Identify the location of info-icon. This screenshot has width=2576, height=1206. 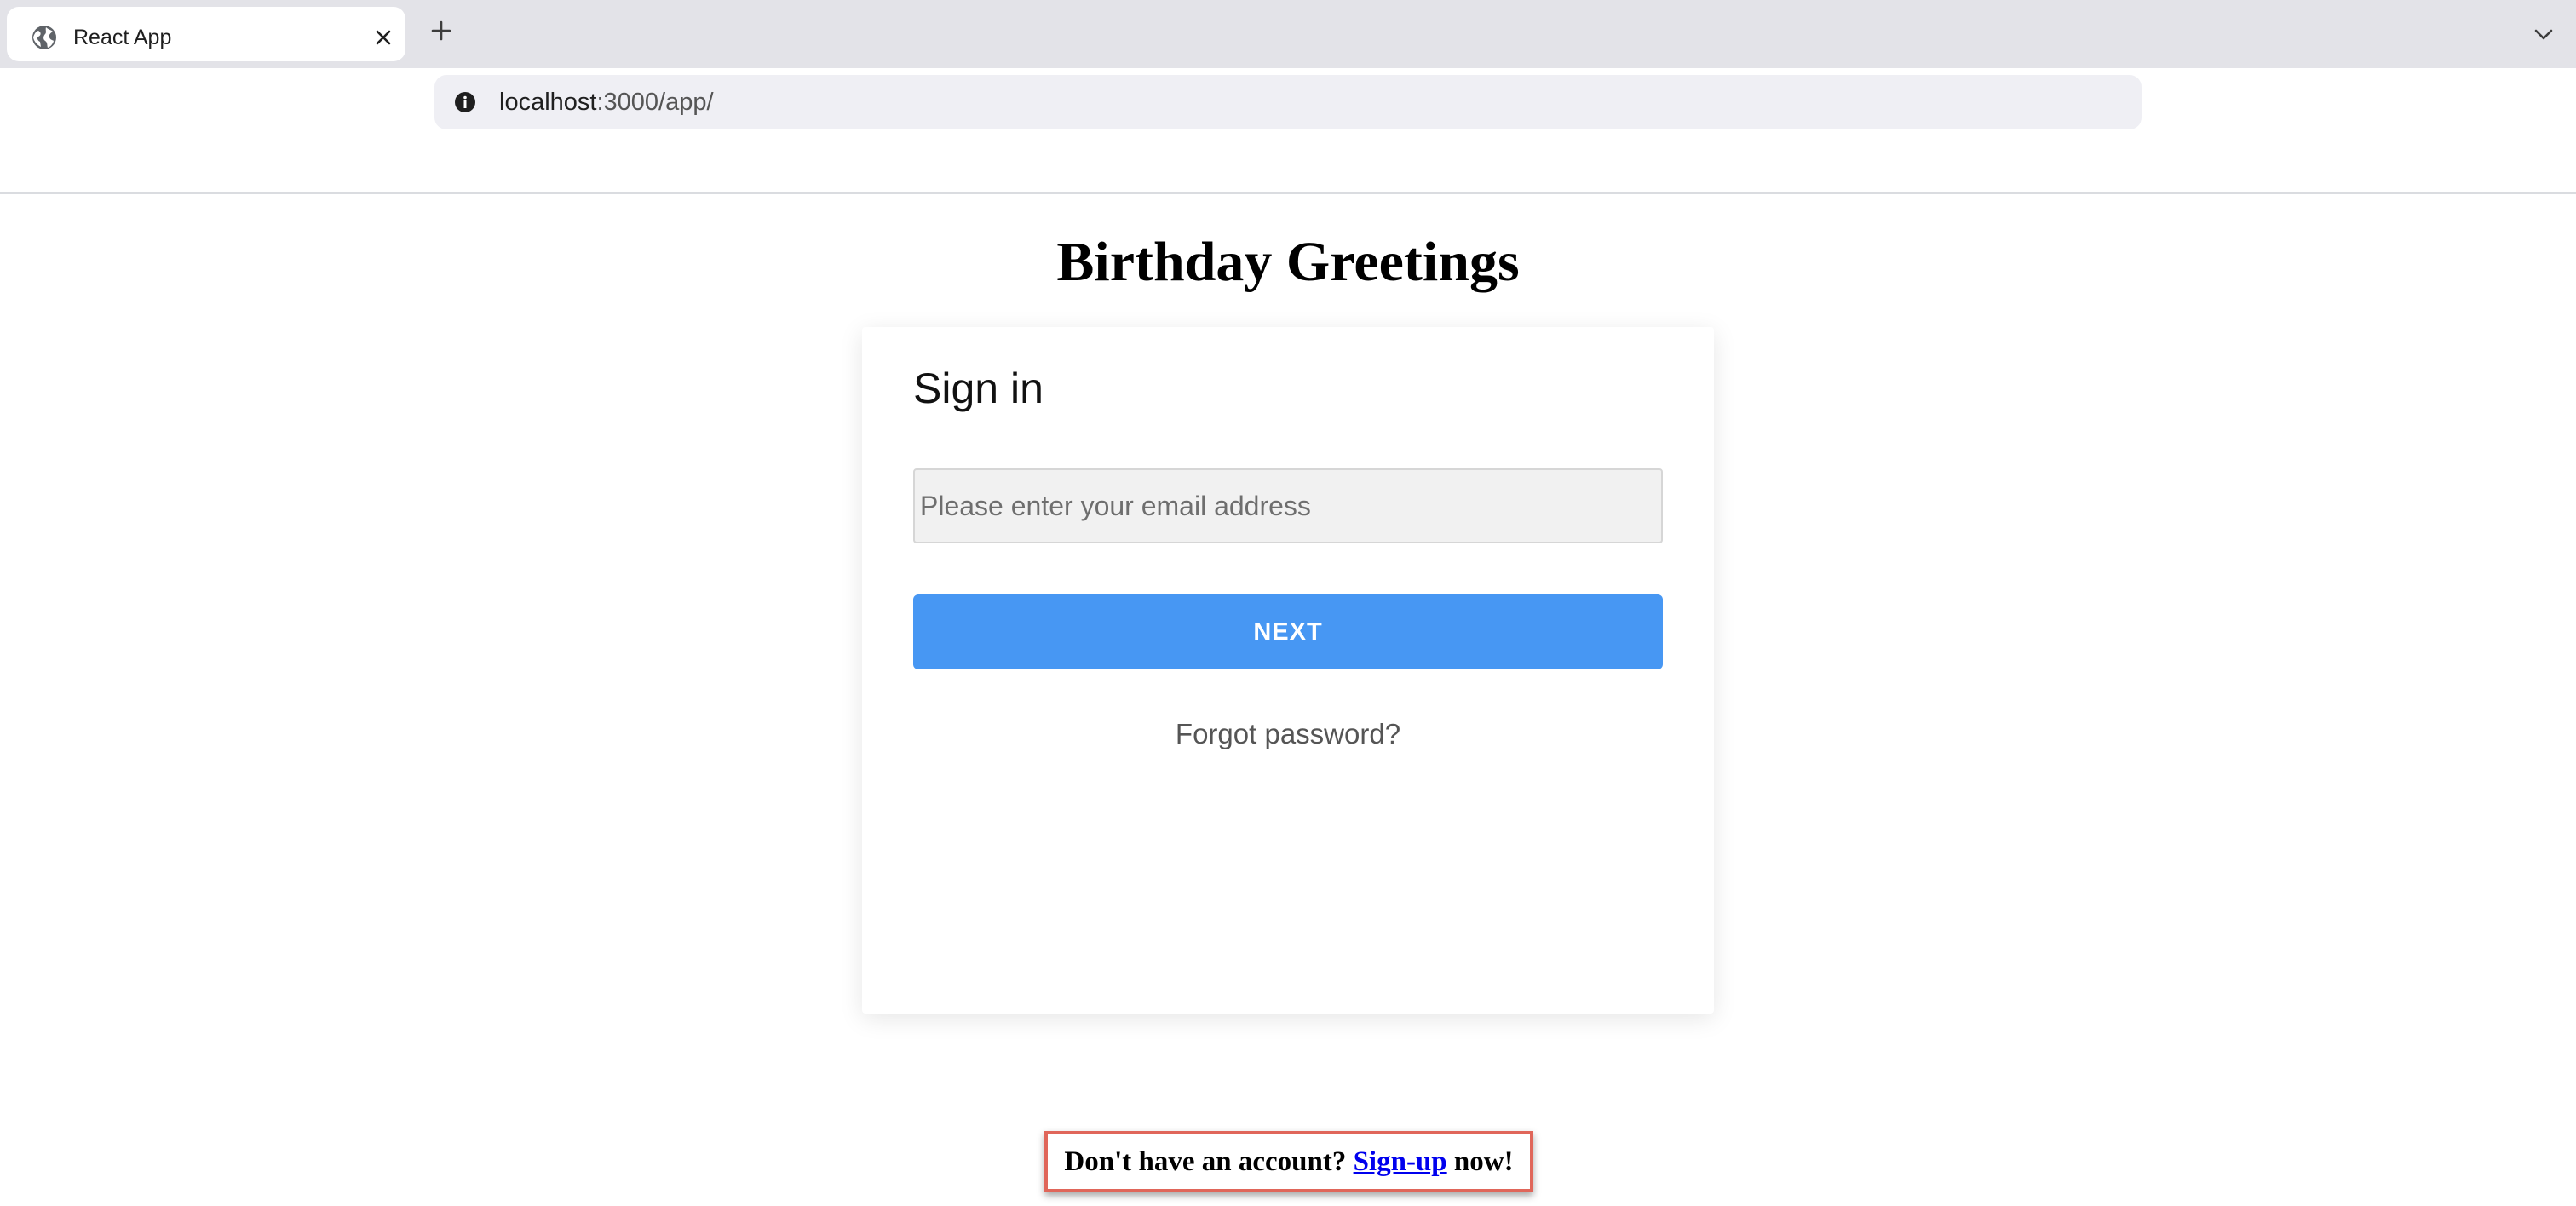
(465, 102).